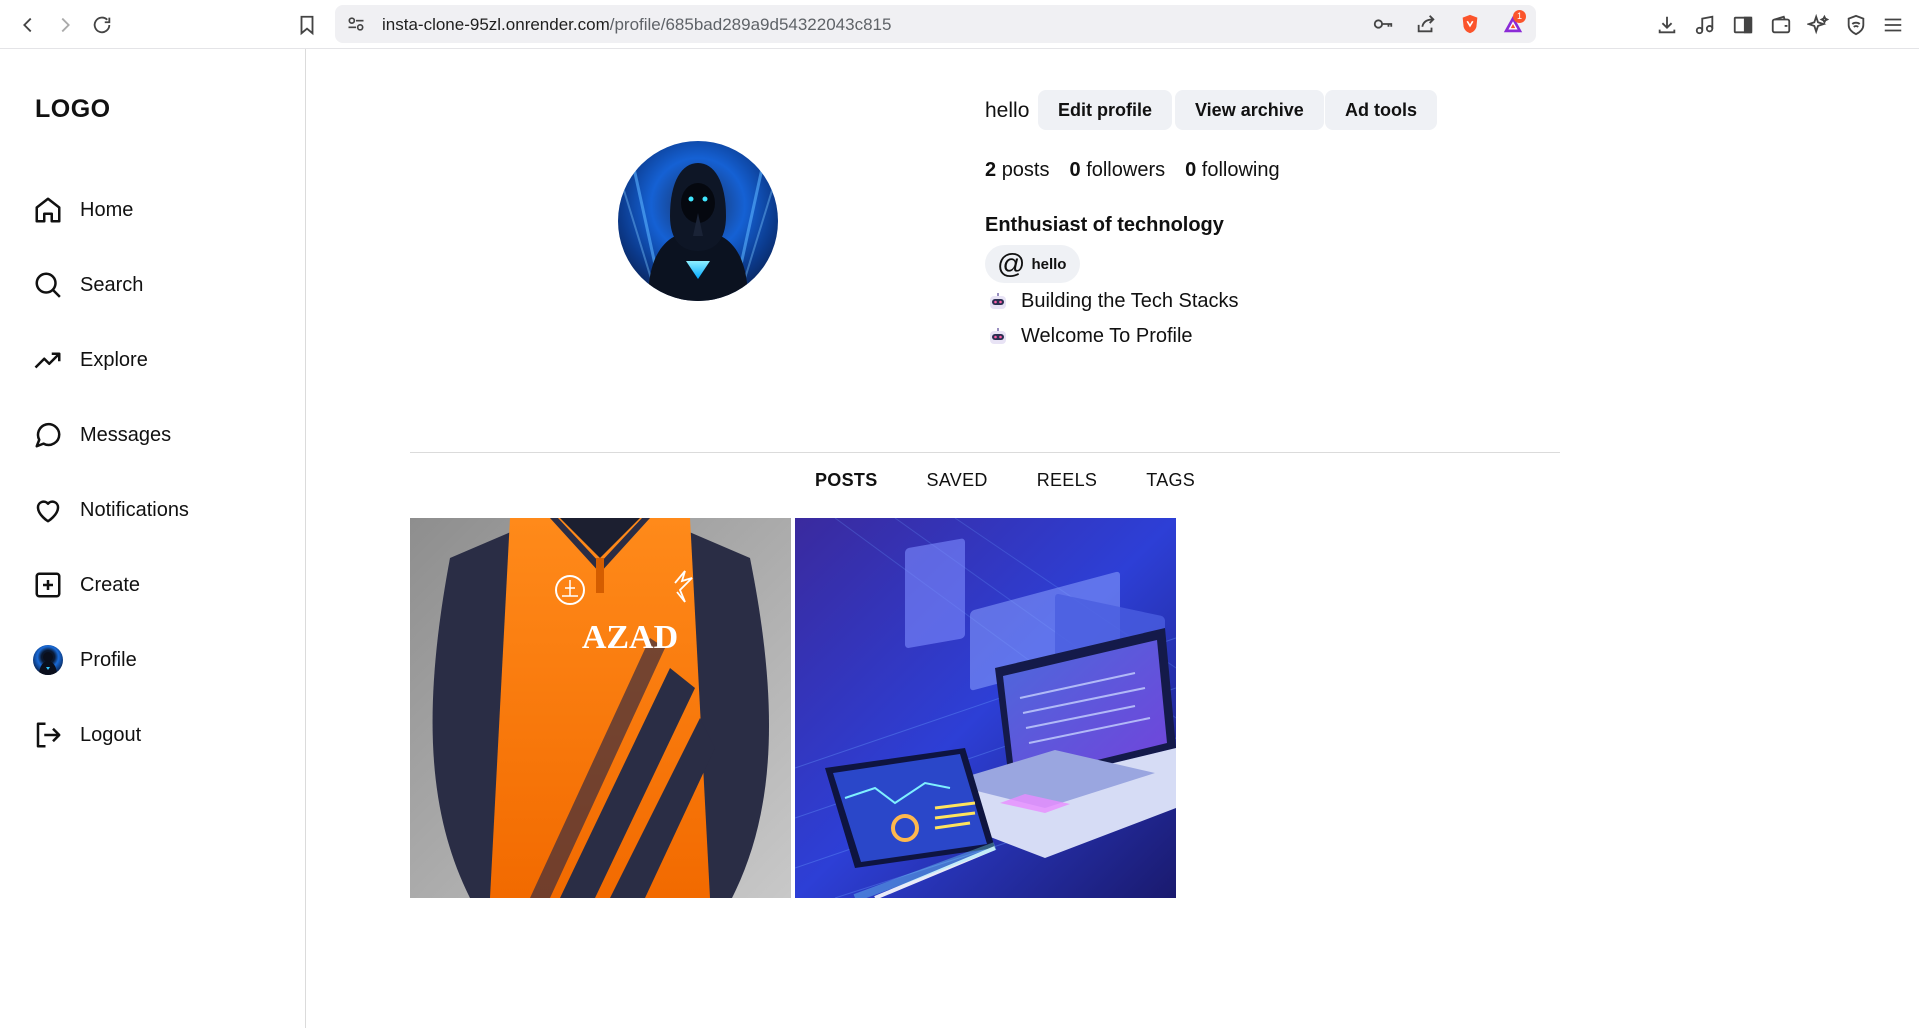  Describe the element at coordinates (1025, 170) in the screenshot. I see `posts-label: posts` at that location.